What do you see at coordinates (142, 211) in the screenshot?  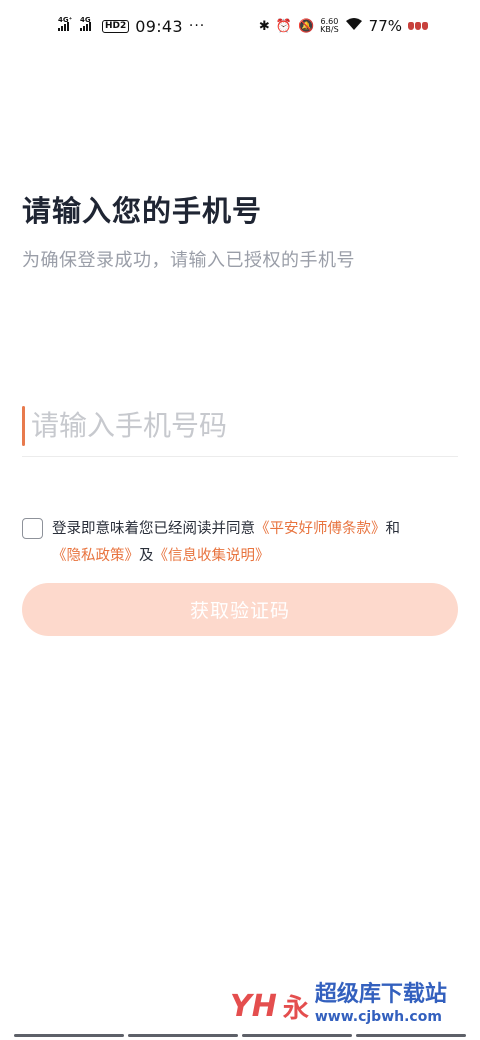 I see `page-title: 请输入您的手机号` at bounding box center [142, 211].